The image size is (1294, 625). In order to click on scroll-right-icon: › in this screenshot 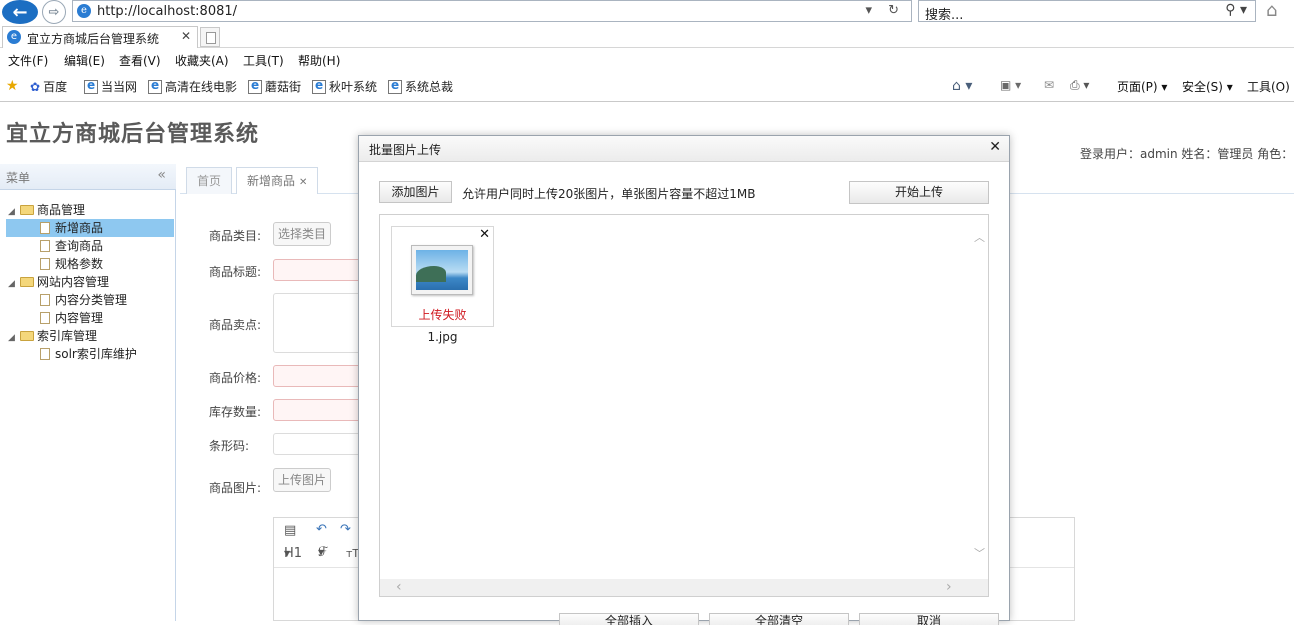, I will do `click(949, 587)`.